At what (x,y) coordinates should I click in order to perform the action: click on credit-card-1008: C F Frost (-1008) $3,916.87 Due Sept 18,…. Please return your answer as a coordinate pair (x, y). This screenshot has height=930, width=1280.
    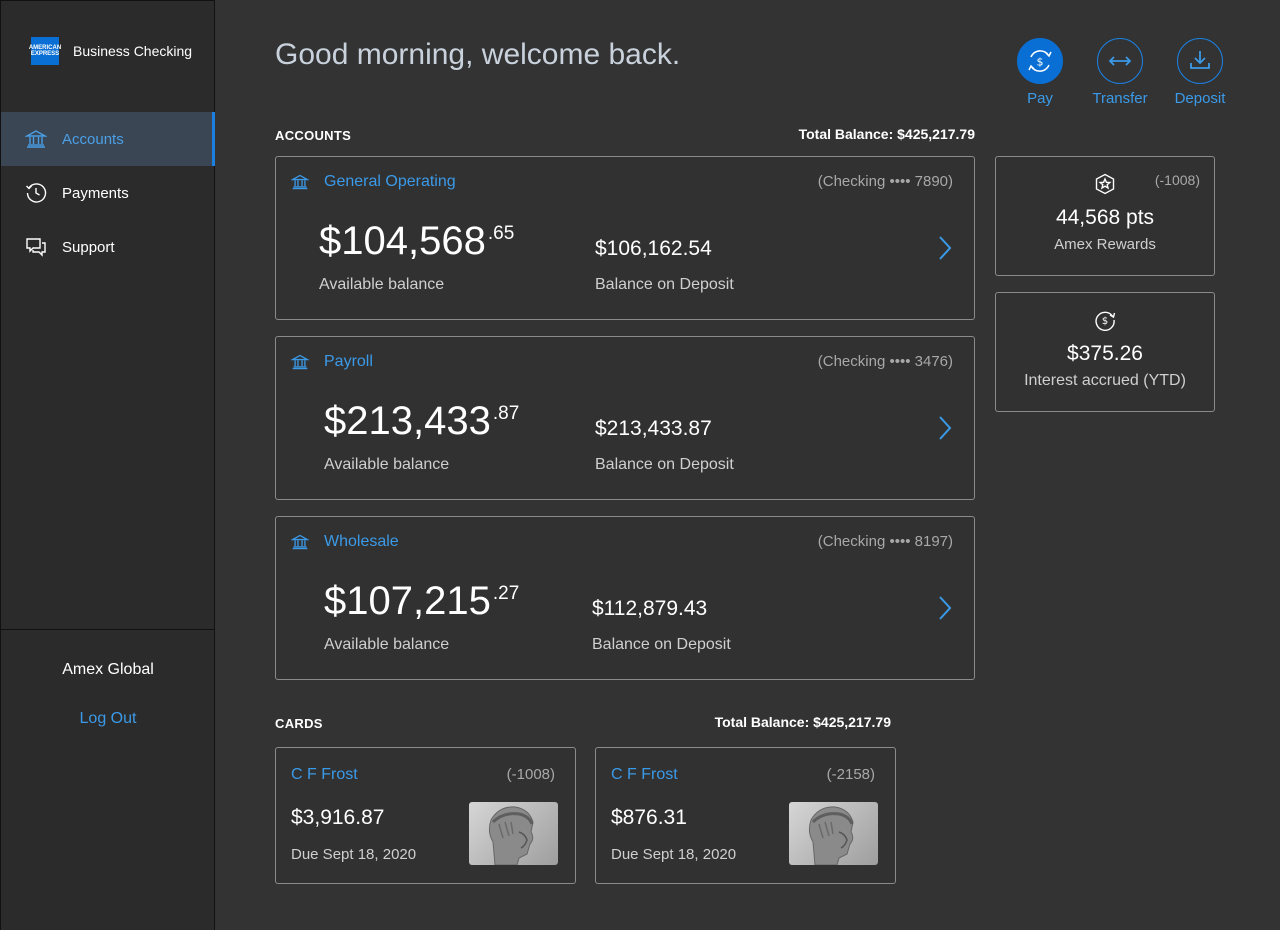
    Looking at the image, I should click on (425, 815).